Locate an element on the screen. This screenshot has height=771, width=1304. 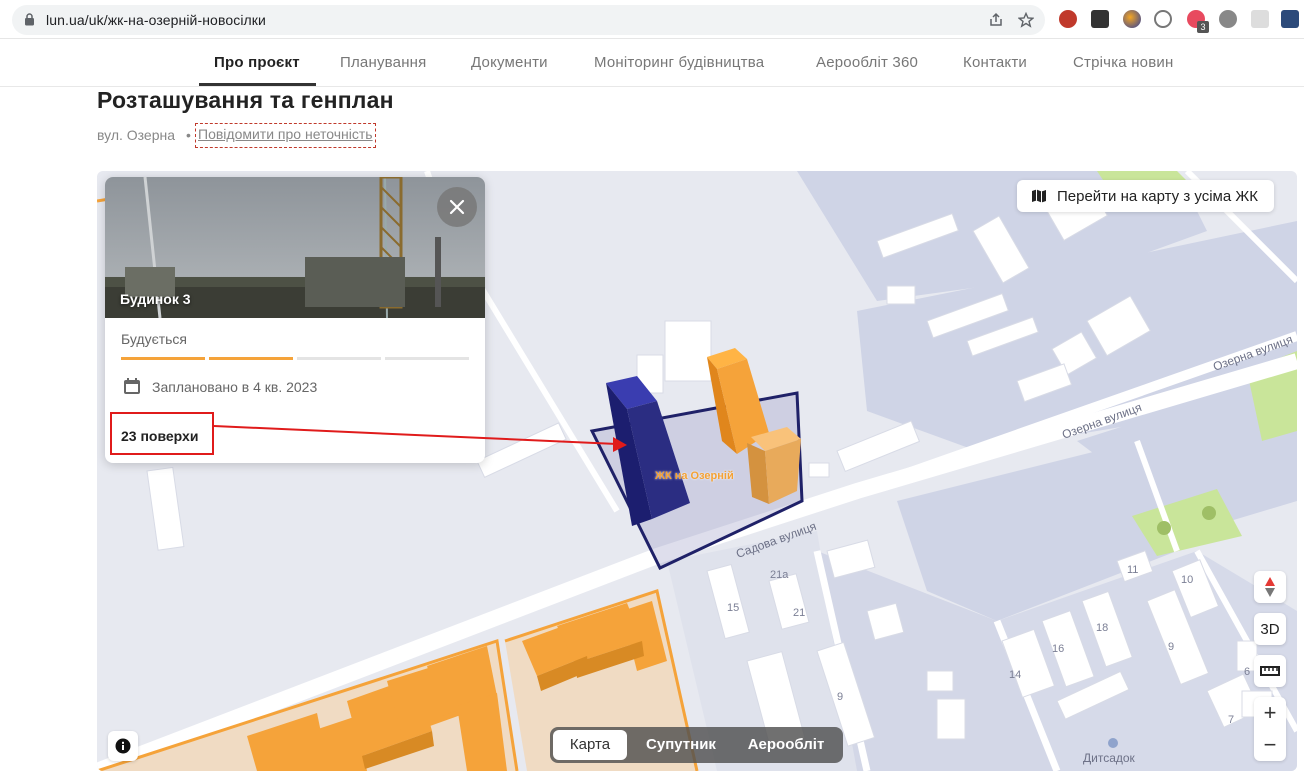
kindergarten-label: Дитсадок is located at coordinates (1109, 758).